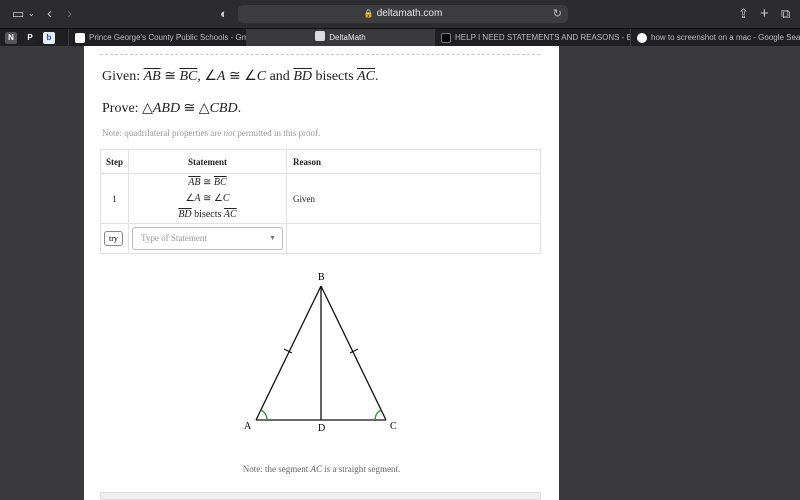 Image resolution: width=800 pixels, height=500 pixels. I want to click on pinned-tab-label: P, so click(30, 37).